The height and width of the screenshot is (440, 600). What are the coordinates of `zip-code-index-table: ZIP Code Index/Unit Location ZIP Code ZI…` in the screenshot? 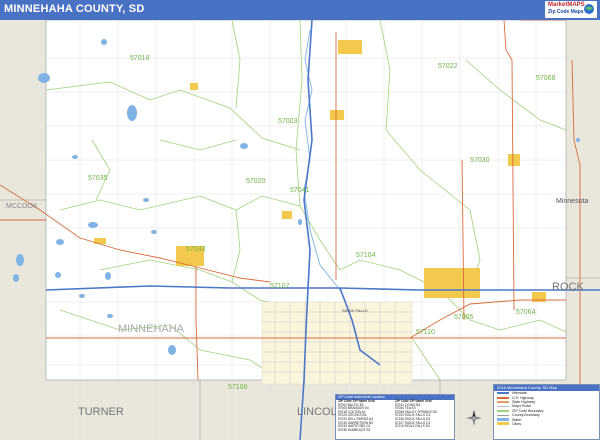 It's located at (395, 417).